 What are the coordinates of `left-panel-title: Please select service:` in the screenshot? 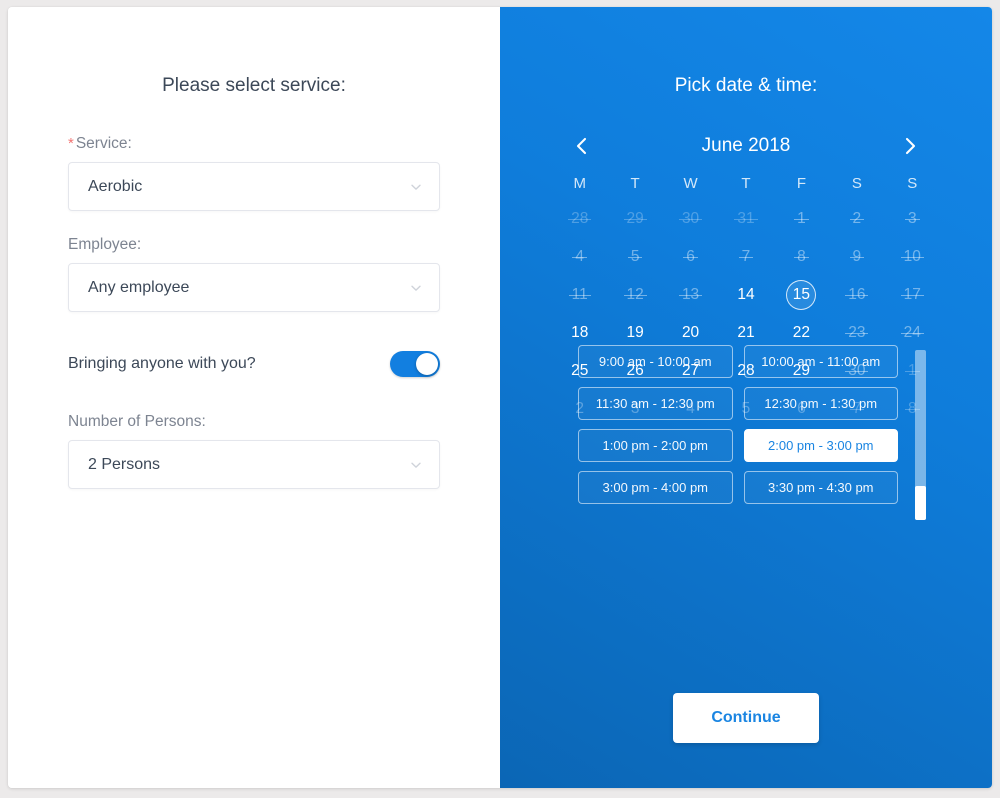 It's located at (254, 85).